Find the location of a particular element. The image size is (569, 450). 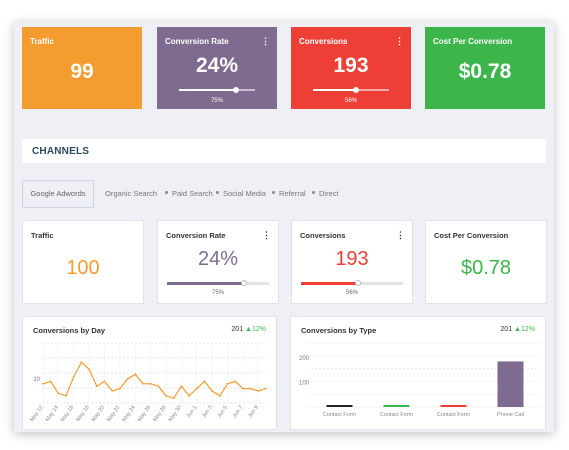

x-tick-label: Jun 3 is located at coordinates (207, 412).